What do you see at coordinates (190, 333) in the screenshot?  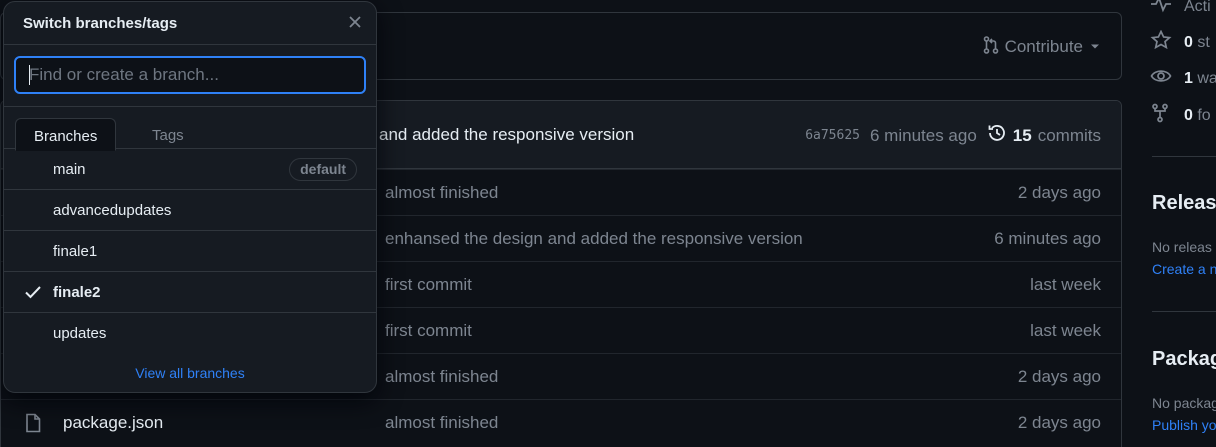 I see `branch-item-updates: updates` at bounding box center [190, 333].